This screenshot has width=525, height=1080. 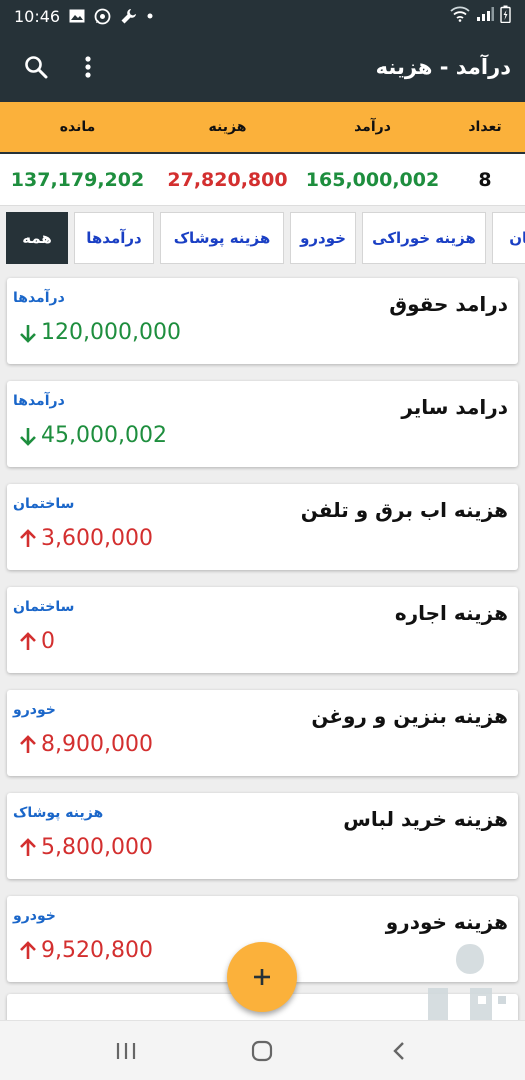 What do you see at coordinates (128, 16) in the screenshot?
I see `wrench-icon` at bounding box center [128, 16].